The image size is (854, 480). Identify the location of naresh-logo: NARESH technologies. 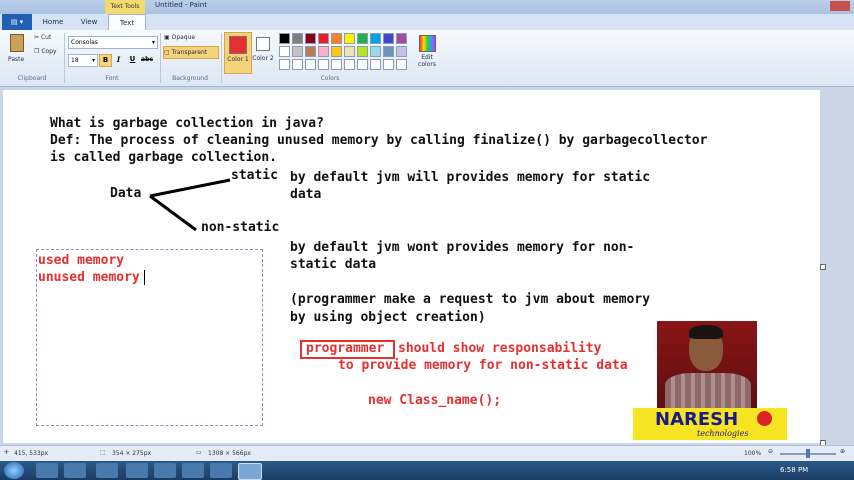
(710, 424).